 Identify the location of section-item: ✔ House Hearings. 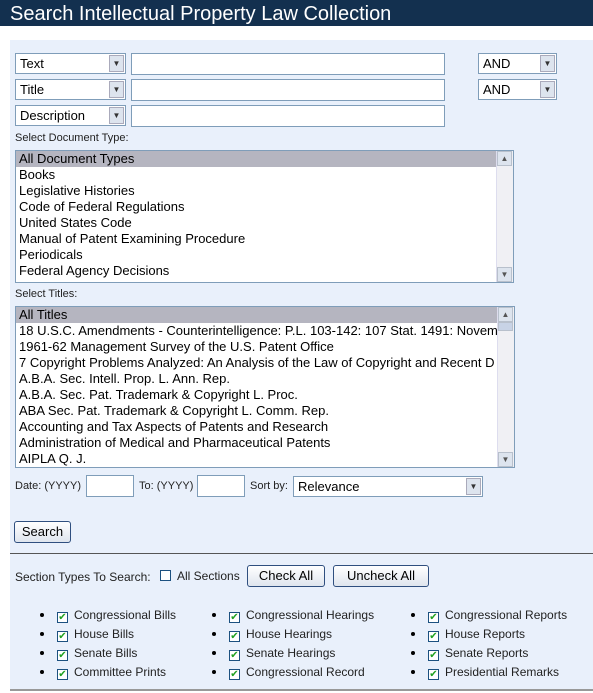
(293, 634).